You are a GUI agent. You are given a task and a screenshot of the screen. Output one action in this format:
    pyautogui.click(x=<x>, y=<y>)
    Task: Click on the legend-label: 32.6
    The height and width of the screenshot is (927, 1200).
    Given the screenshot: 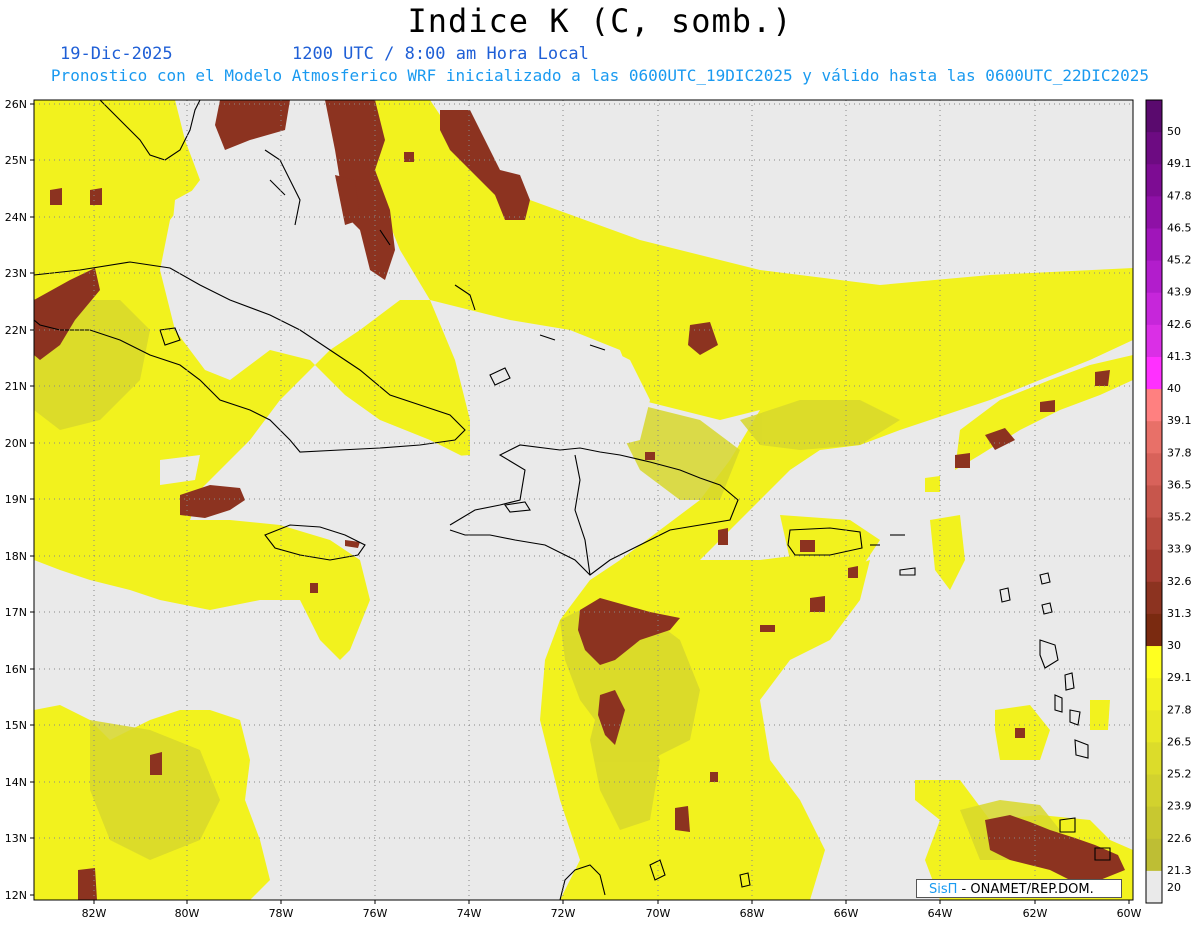 What is the action you would take?
    pyautogui.click(x=1179, y=581)
    